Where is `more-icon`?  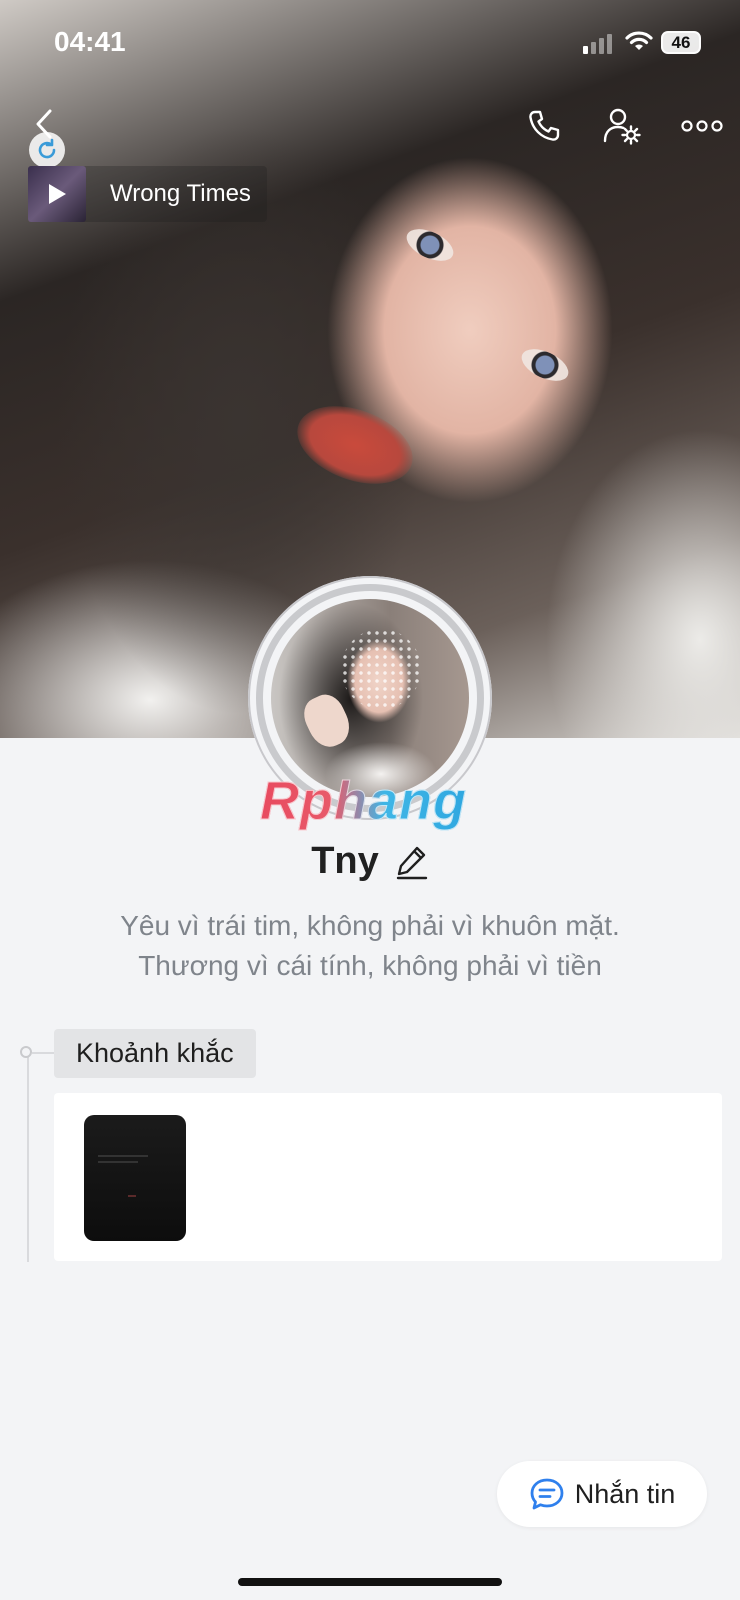
more-icon is located at coordinates (702, 126).